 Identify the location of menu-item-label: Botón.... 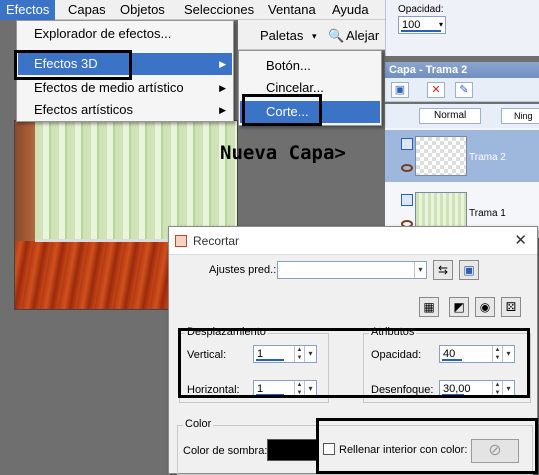
(288, 65).